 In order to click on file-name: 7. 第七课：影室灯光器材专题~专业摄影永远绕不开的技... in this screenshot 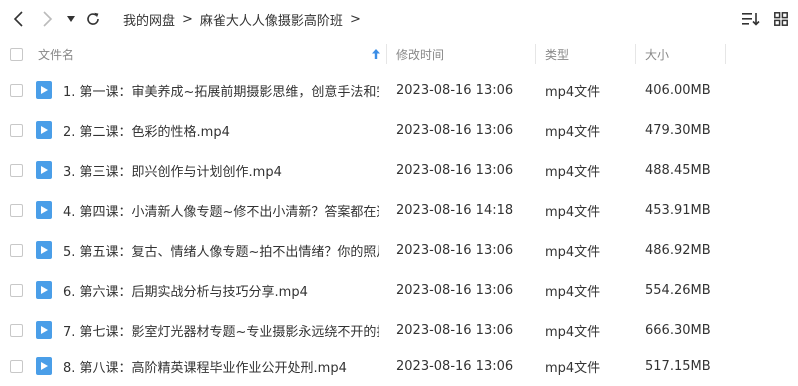, I will do `click(221, 330)`.